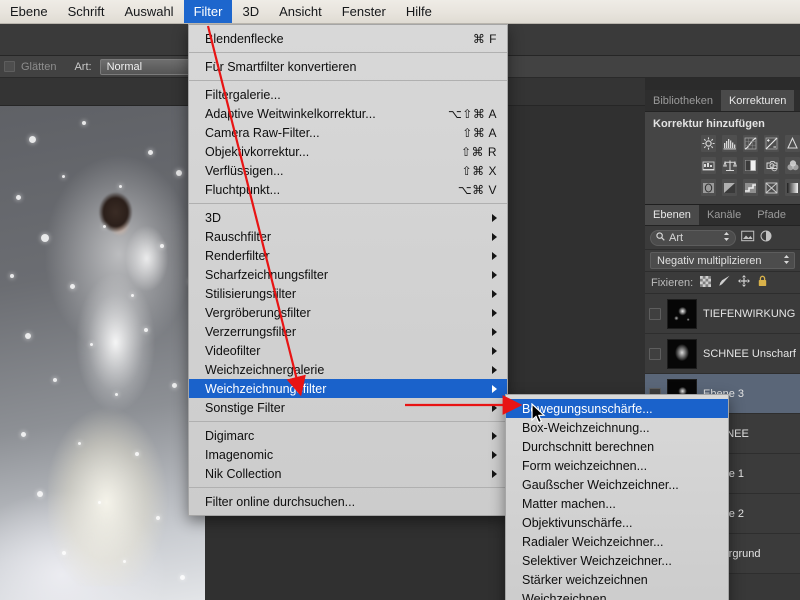 Image resolution: width=800 pixels, height=600 pixels. I want to click on lock-pixels-icon, so click(724, 282).